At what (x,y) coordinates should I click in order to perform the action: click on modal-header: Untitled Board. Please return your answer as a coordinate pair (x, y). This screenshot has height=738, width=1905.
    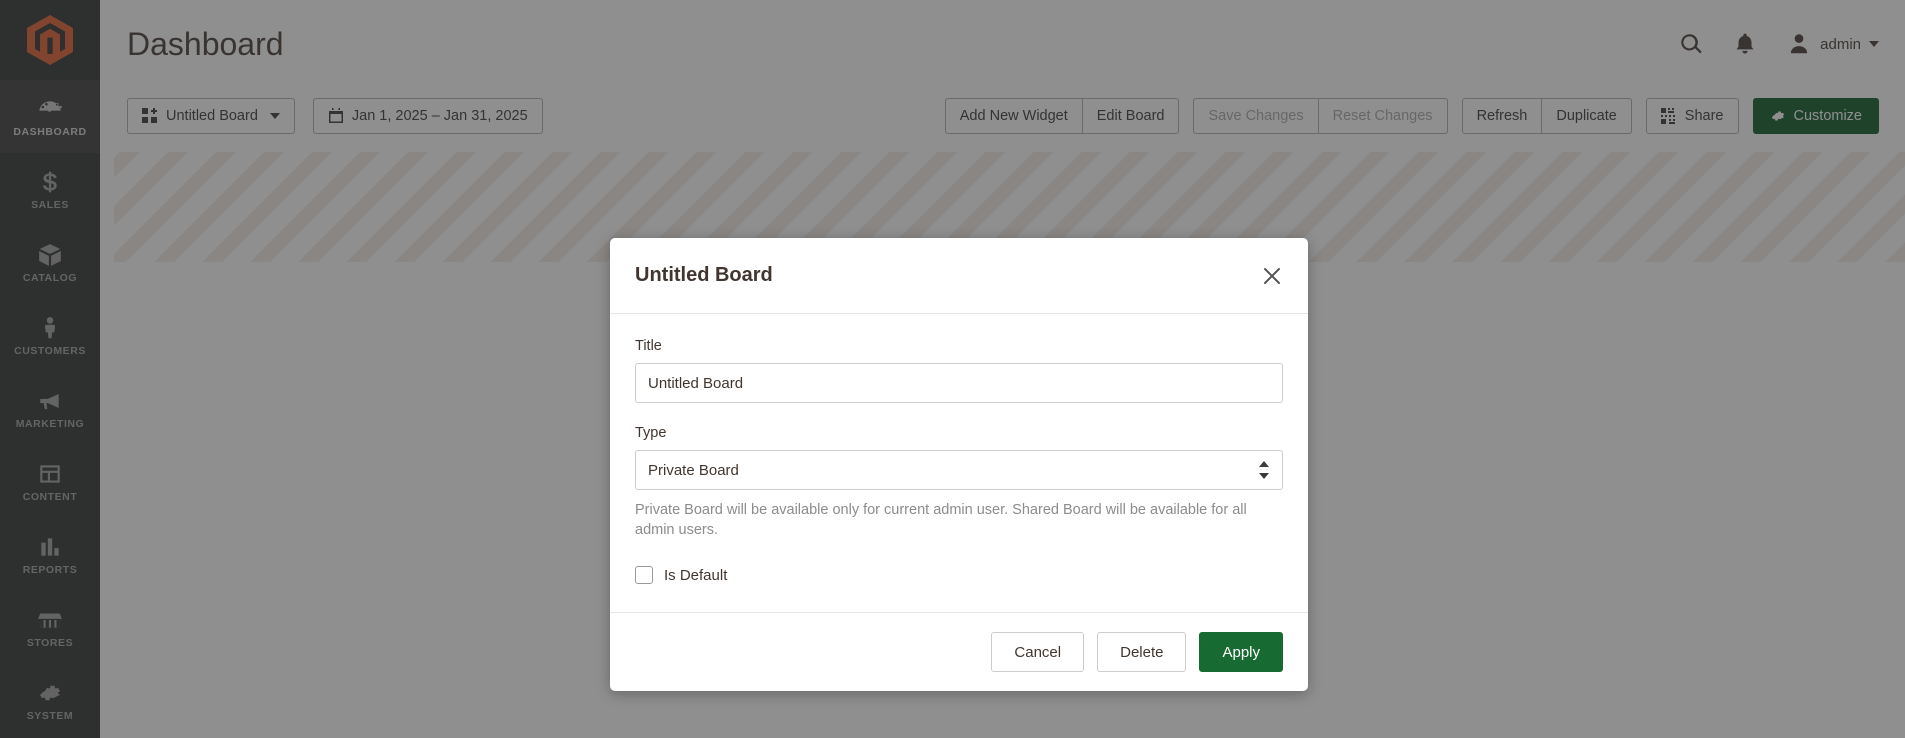
    Looking at the image, I should click on (959, 276).